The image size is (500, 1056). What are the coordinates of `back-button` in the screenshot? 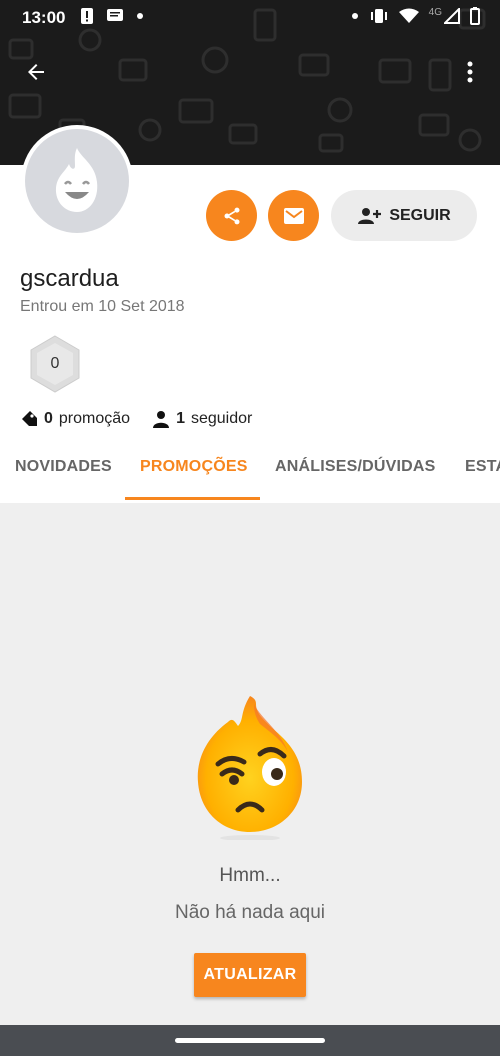 It's located at (36, 72).